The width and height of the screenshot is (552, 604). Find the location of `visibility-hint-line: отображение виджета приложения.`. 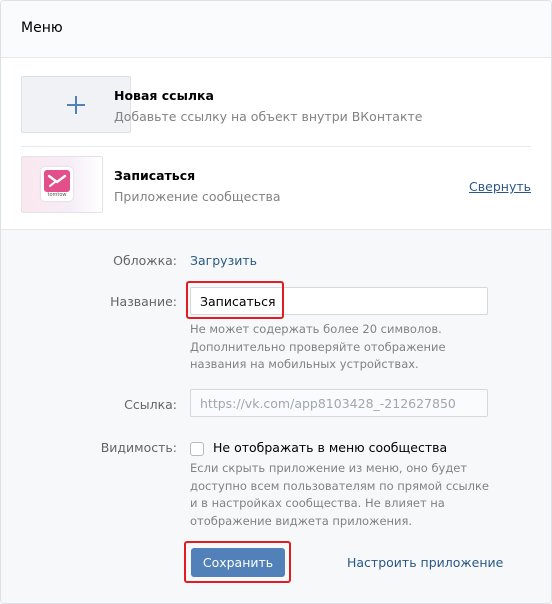

visibility-hint-line: отображение виджета приложения. is located at coordinates (301, 520).